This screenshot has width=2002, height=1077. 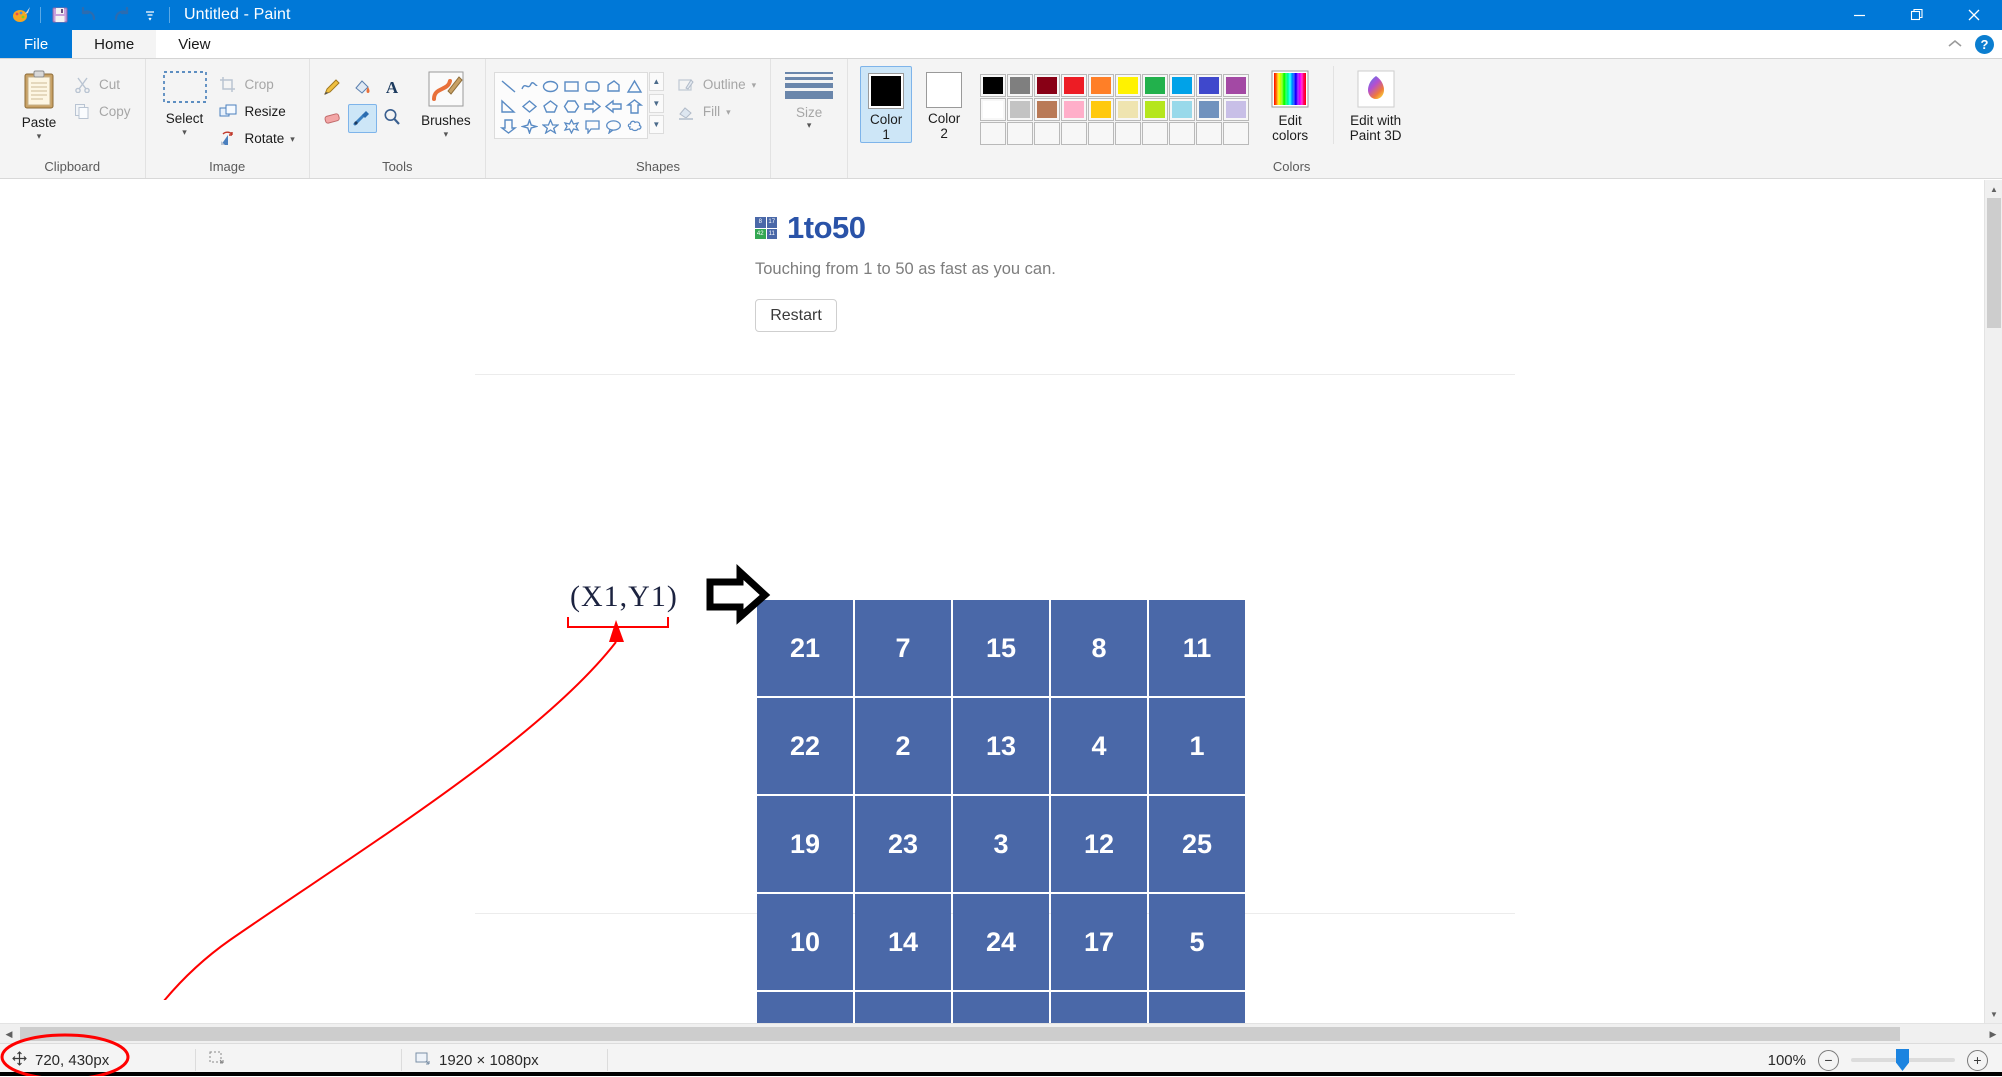 What do you see at coordinates (1099, 942) in the screenshot?
I see `grid-cell: 17` at bounding box center [1099, 942].